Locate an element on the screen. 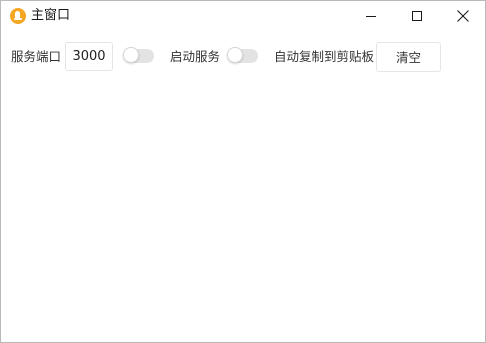 The width and height of the screenshot is (486, 343). maximize-button is located at coordinates (417, 16).